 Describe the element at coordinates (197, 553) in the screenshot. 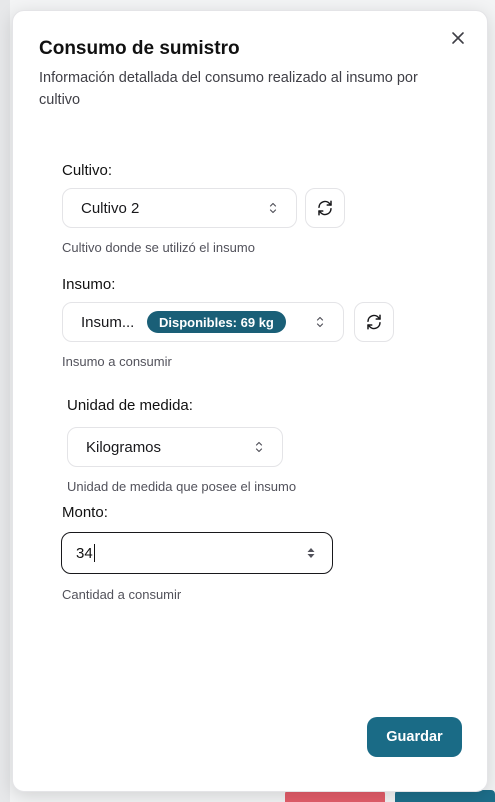

I see `monto-input: 34` at that location.